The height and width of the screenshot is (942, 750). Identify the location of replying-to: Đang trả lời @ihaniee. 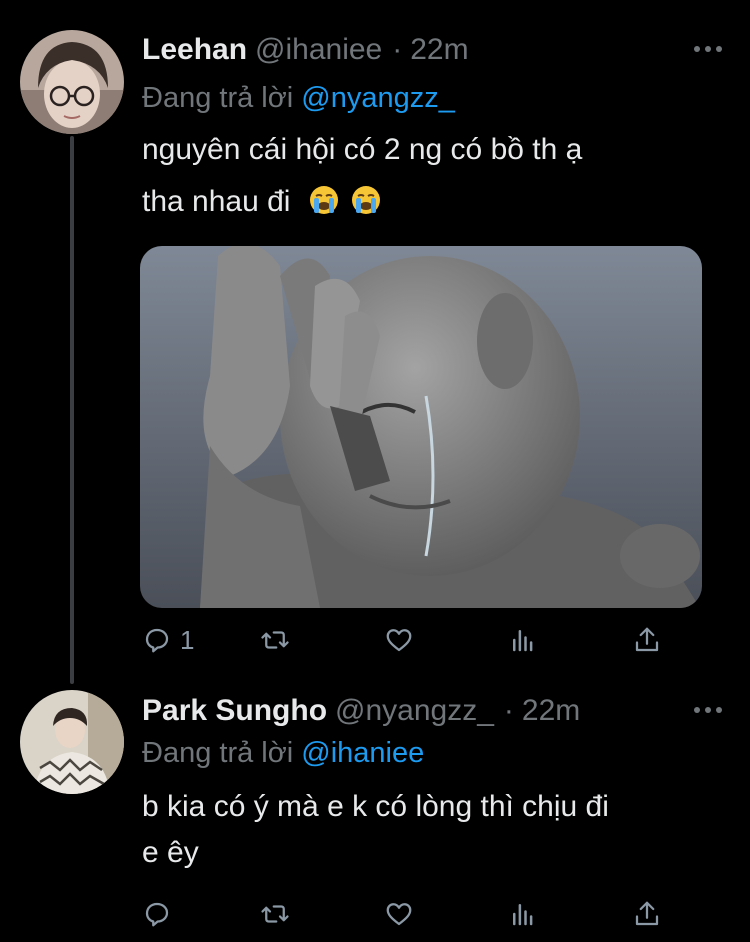
(283, 753).